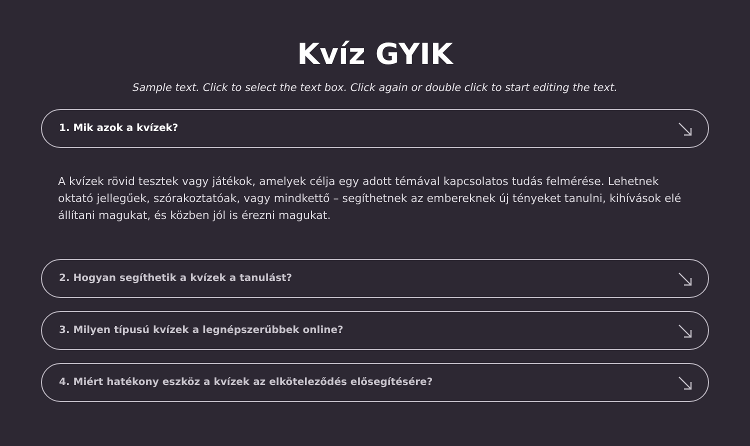  I want to click on faq-question: 2. Hogyan segíthetik a kvízek a tanulást?, so click(375, 278).